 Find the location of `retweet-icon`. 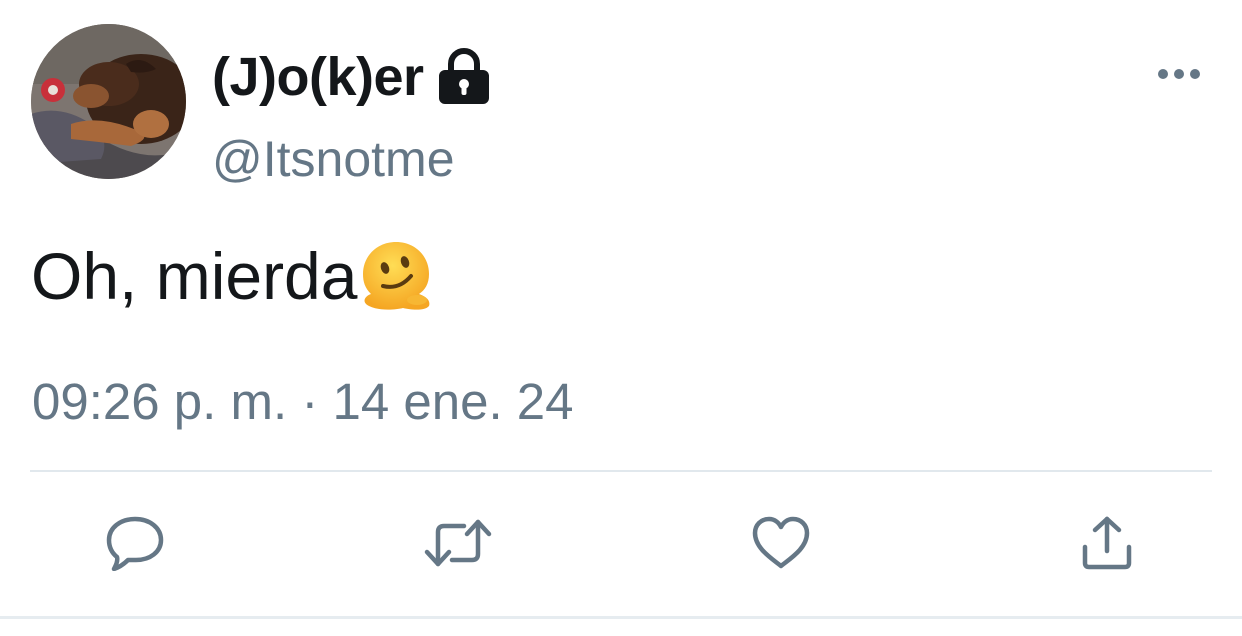

retweet-icon is located at coordinates (458, 545).